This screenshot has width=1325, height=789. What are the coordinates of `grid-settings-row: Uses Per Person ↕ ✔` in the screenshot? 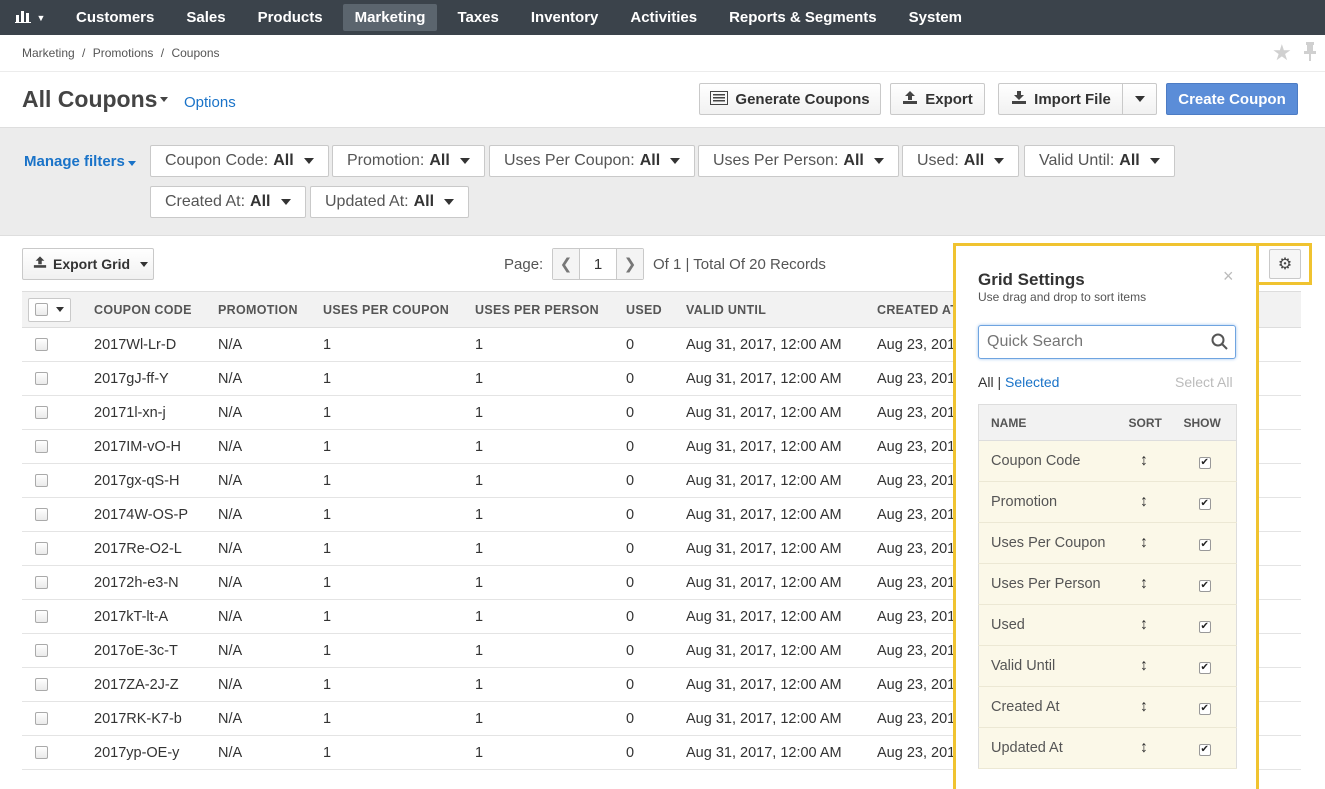 It's located at (1107, 584).